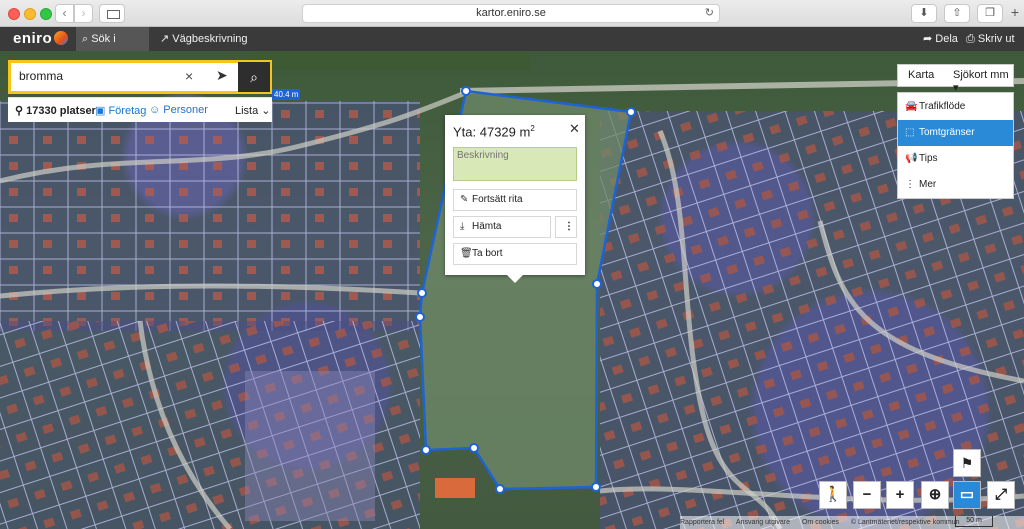 This screenshot has width=1024, height=529. I want to click on forward-button: ›, so click(83, 13).